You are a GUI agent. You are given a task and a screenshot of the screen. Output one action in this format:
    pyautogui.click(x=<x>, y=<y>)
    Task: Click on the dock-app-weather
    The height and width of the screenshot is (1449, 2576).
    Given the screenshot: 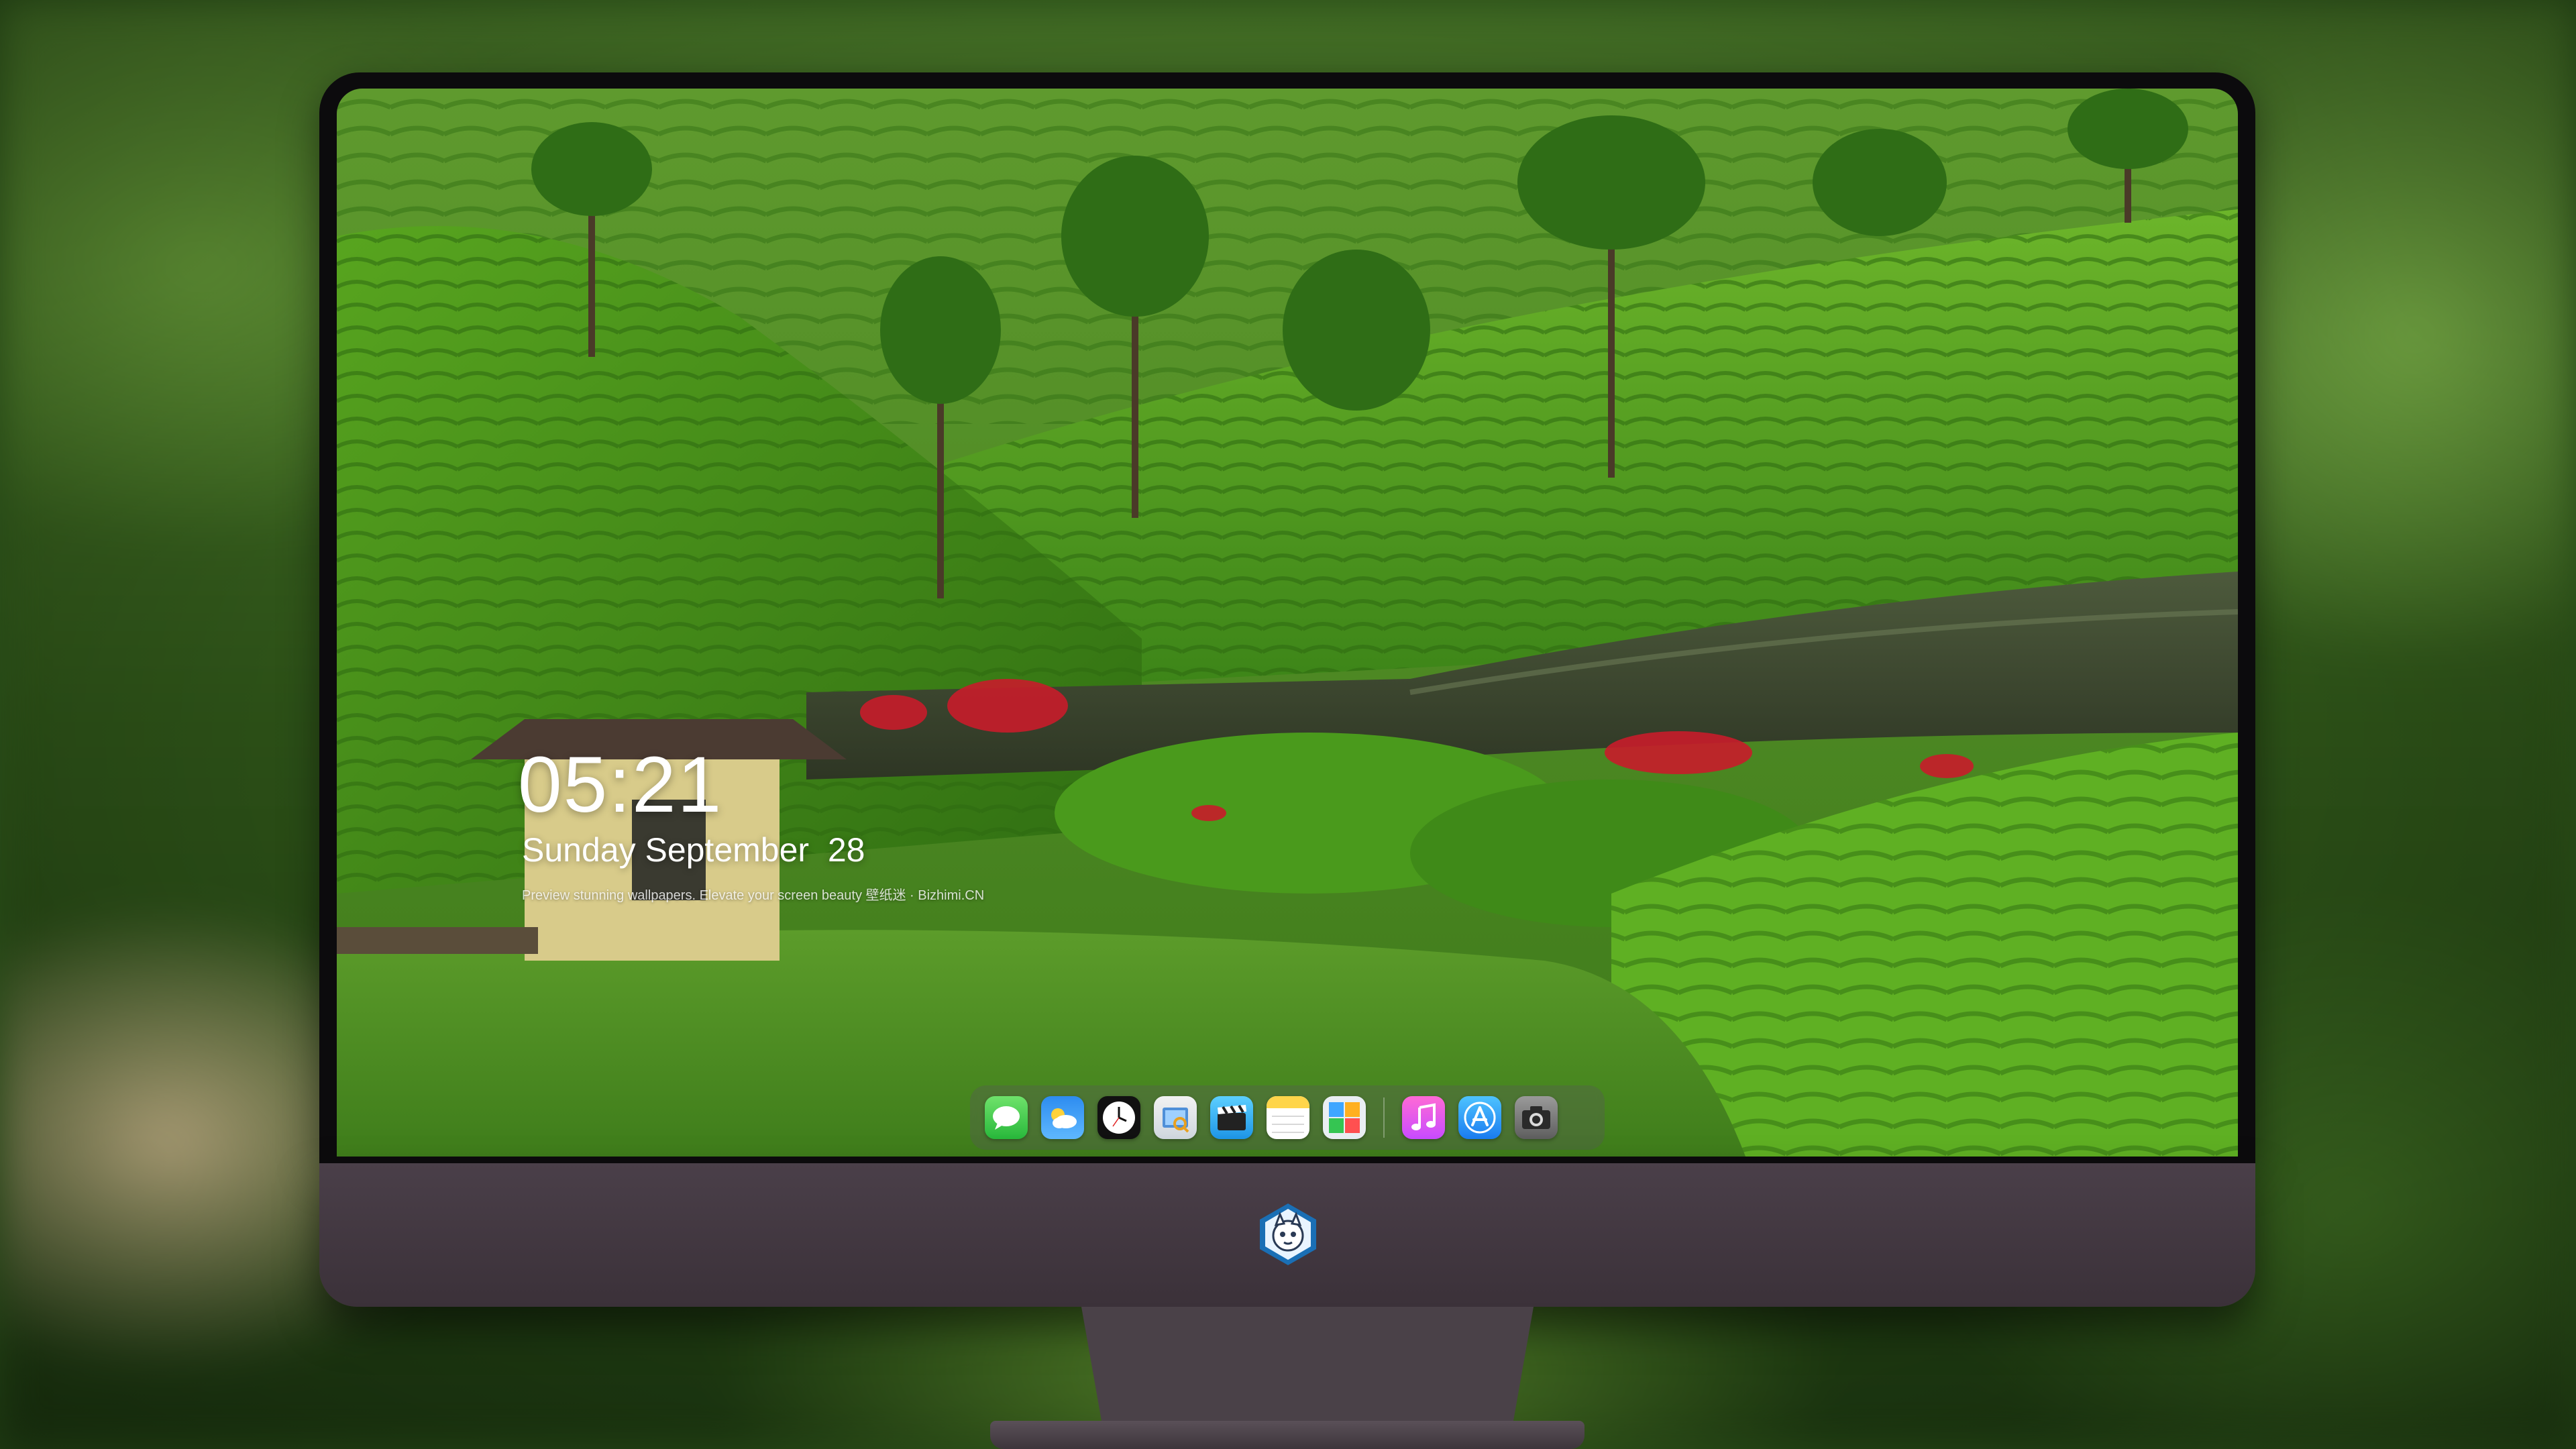 What is the action you would take?
    pyautogui.click(x=1062, y=1117)
    